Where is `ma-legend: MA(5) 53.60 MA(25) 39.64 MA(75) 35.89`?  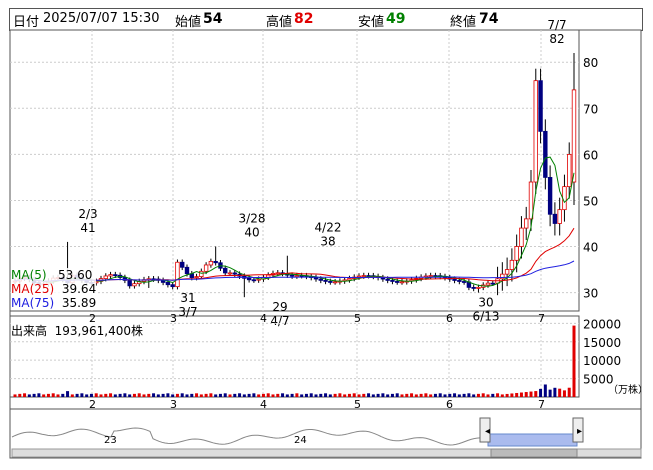 ma-legend: MA(5) 53.60 MA(25) 39.64 MA(75) 35.89 is located at coordinates (54, 289).